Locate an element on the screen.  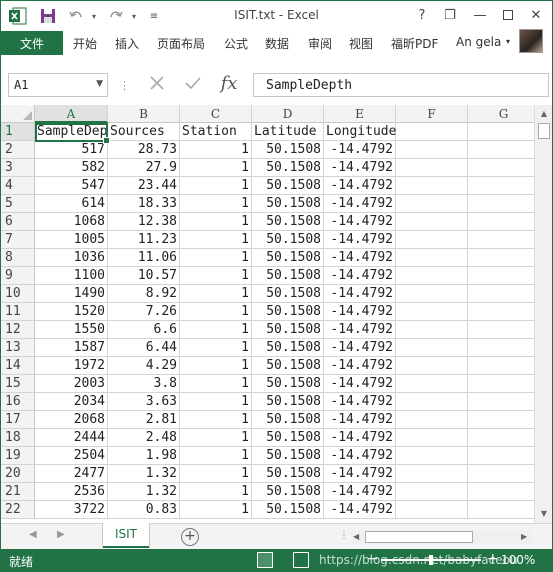
table-cell: 1587 is located at coordinates (71, 348).